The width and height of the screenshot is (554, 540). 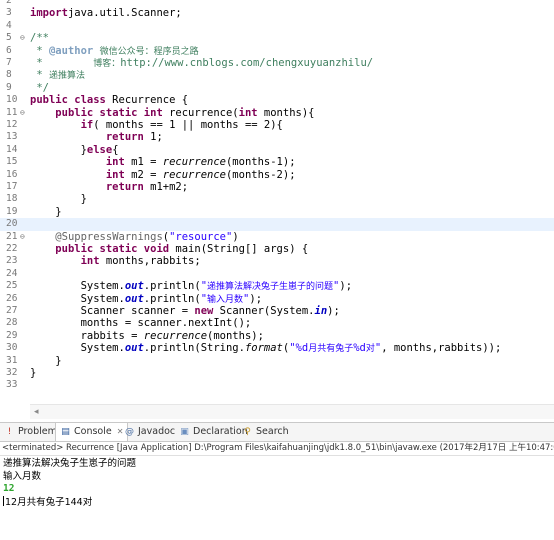 I want to click on code-token: main(String[] args) {, so click(x=239, y=249).